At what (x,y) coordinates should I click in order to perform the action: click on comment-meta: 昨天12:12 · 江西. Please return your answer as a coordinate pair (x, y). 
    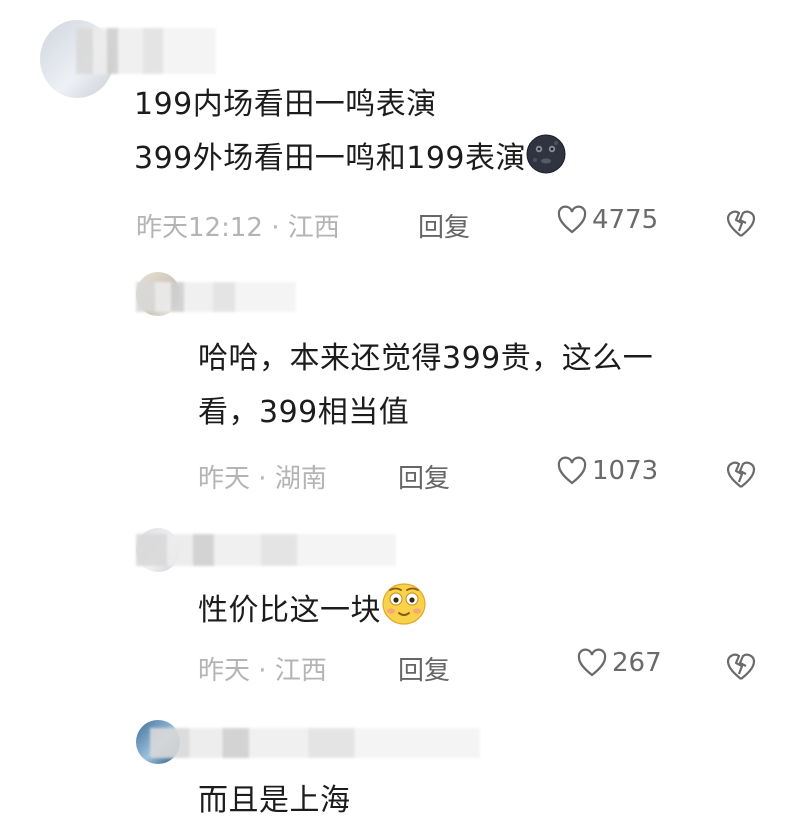
    Looking at the image, I should click on (238, 225).